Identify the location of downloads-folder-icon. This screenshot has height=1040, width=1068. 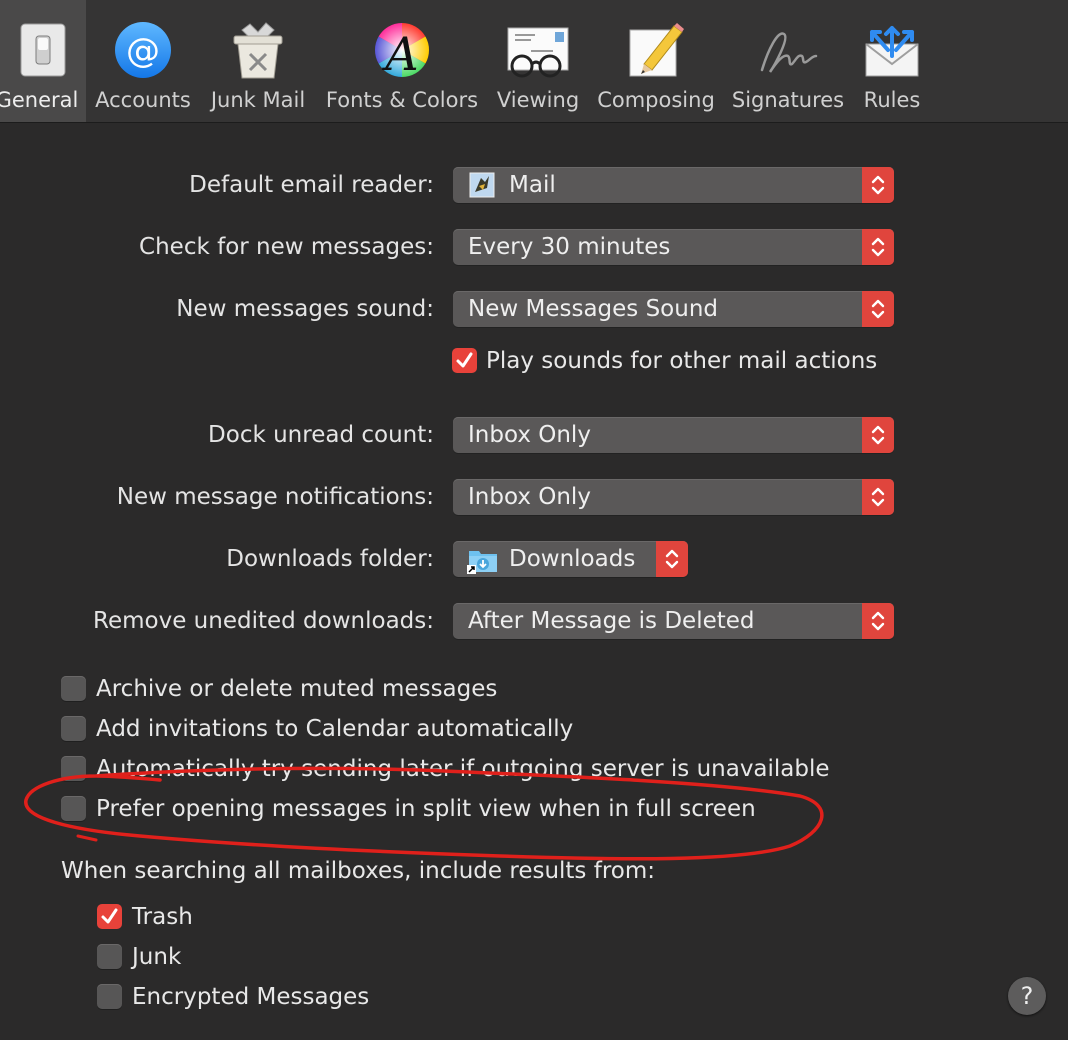
(483, 560).